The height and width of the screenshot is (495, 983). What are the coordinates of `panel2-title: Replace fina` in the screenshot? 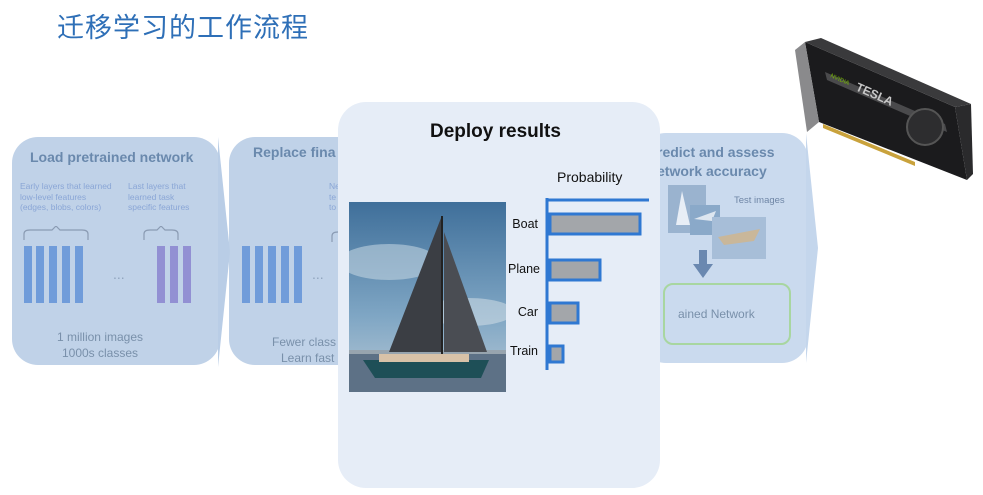 It's located at (294, 152).